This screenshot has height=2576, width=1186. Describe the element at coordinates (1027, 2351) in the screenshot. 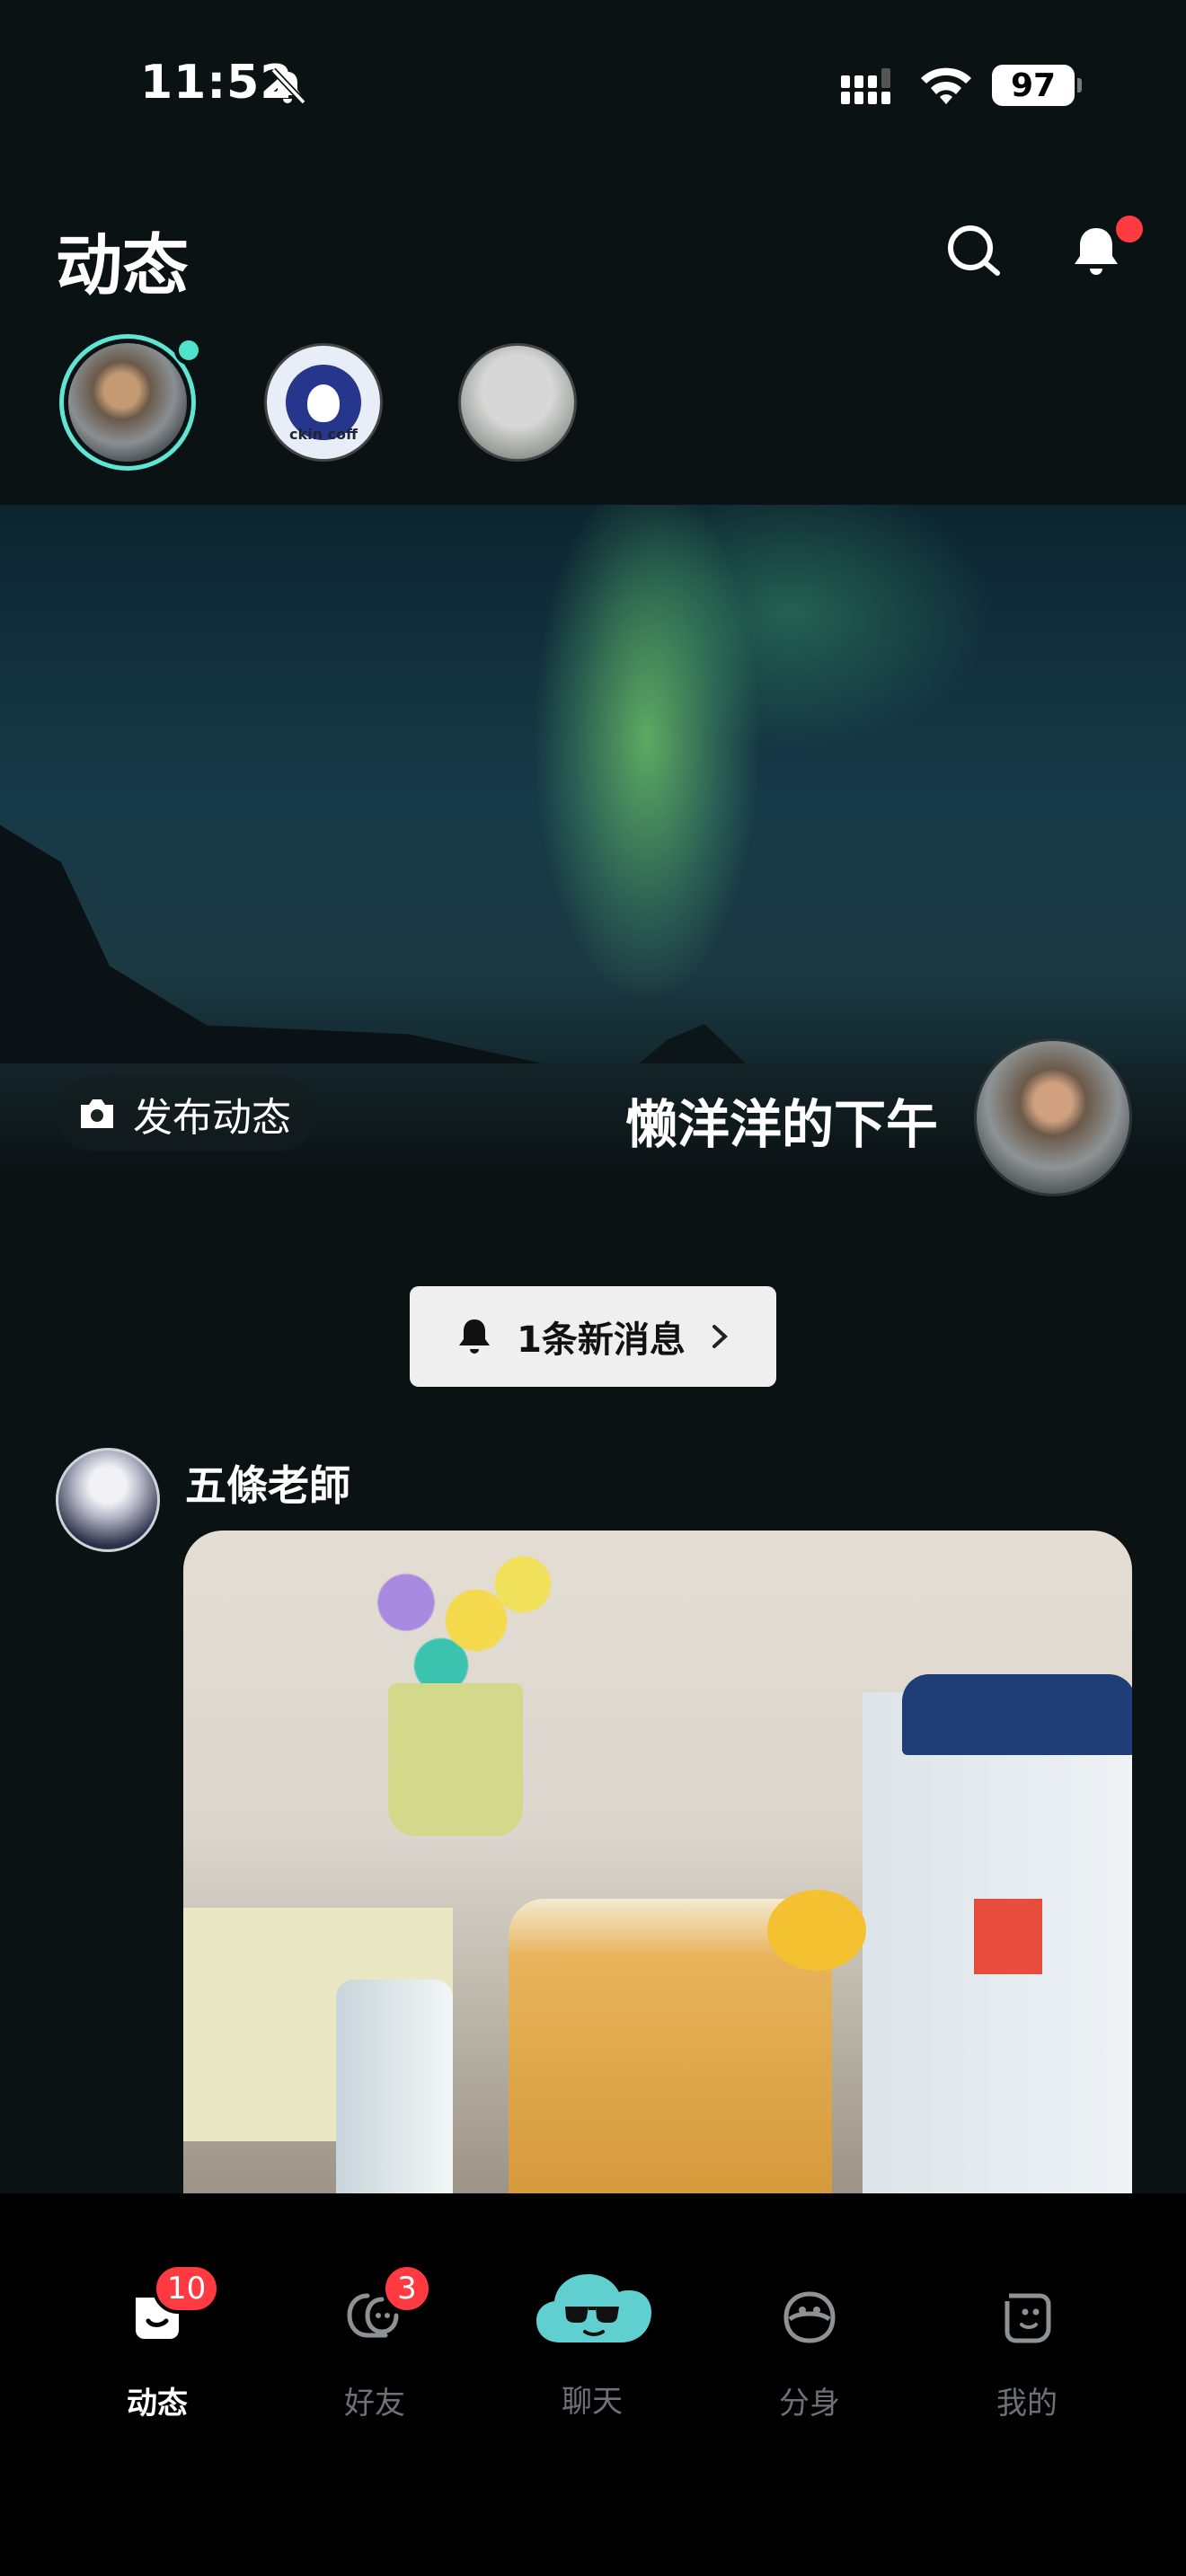

I see `tab-profile: 我的` at that location.